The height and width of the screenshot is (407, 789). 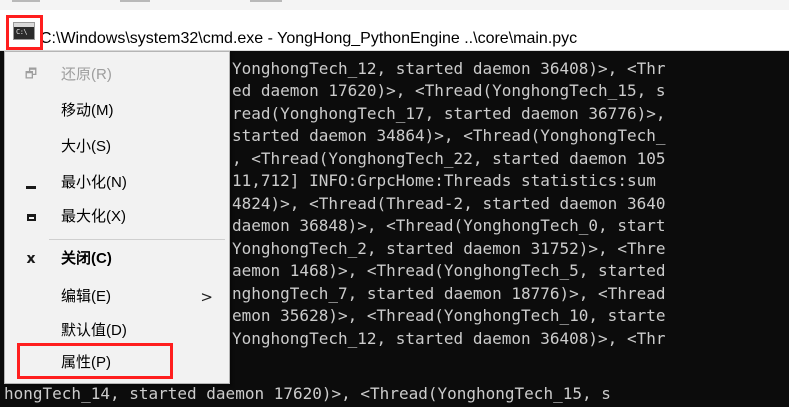 What do you see at coordinates (93, 216) in the screenshot?
I see `menu-item-label: 最大化(X)` at bounding box center [93, 216].